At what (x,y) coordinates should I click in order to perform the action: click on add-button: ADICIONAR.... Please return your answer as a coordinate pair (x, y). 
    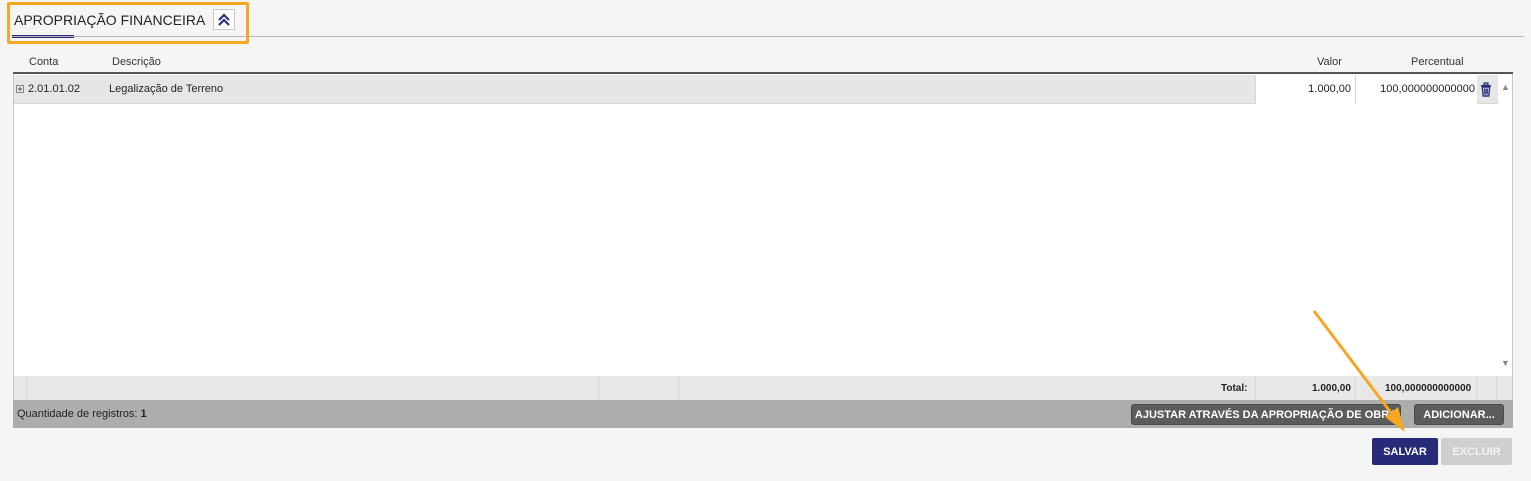
    Looking at the image, I should click on (1459, 414).